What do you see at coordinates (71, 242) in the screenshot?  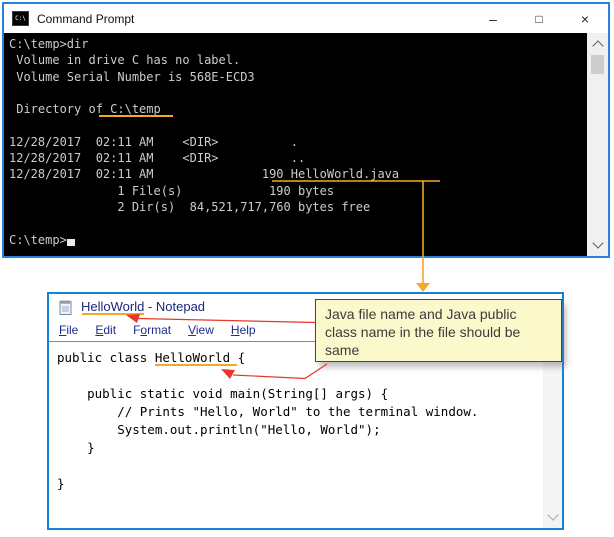 I see `console-cursor` at bounding box center [71, 242].